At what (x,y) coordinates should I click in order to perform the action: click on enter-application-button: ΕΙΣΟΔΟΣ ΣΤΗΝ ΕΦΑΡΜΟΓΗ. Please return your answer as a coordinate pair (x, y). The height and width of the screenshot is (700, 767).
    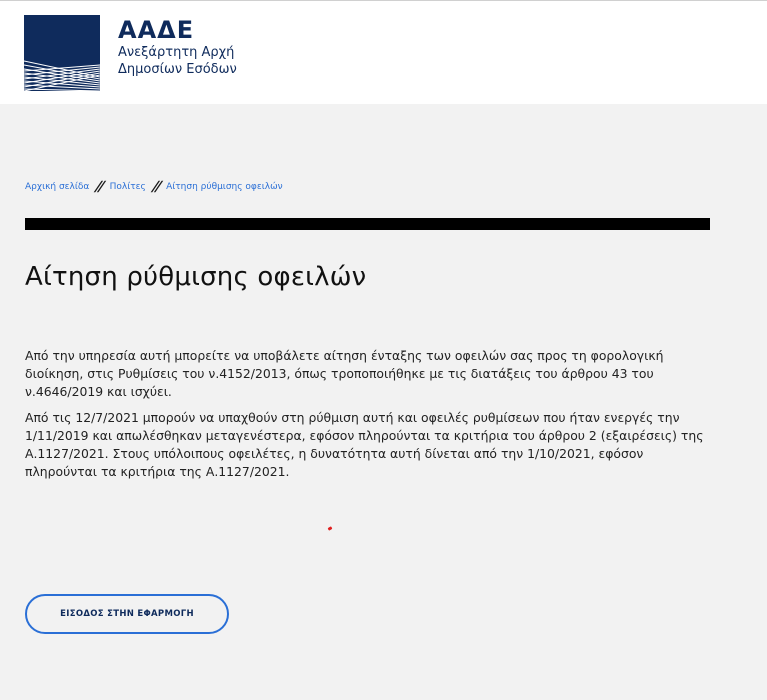
    Looking at the image, I should click on (127, 614).